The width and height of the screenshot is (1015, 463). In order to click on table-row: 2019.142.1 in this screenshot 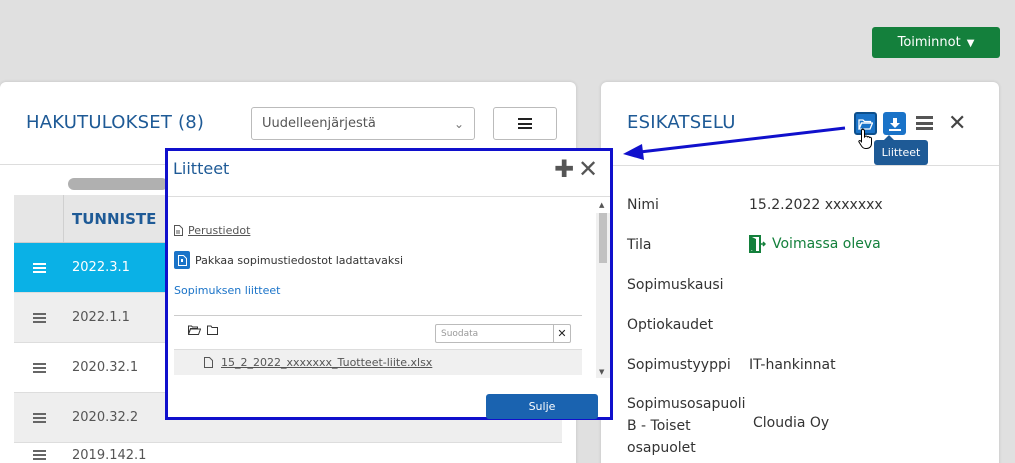, I will do `click(288, 454)`.